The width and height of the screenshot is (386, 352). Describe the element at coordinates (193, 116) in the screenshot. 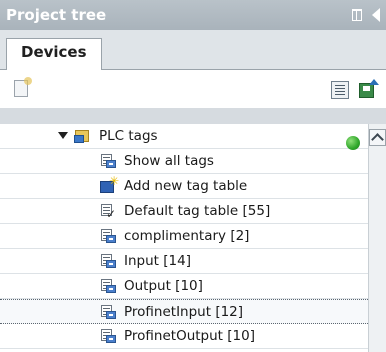

I see `tree-header-band` at that location.